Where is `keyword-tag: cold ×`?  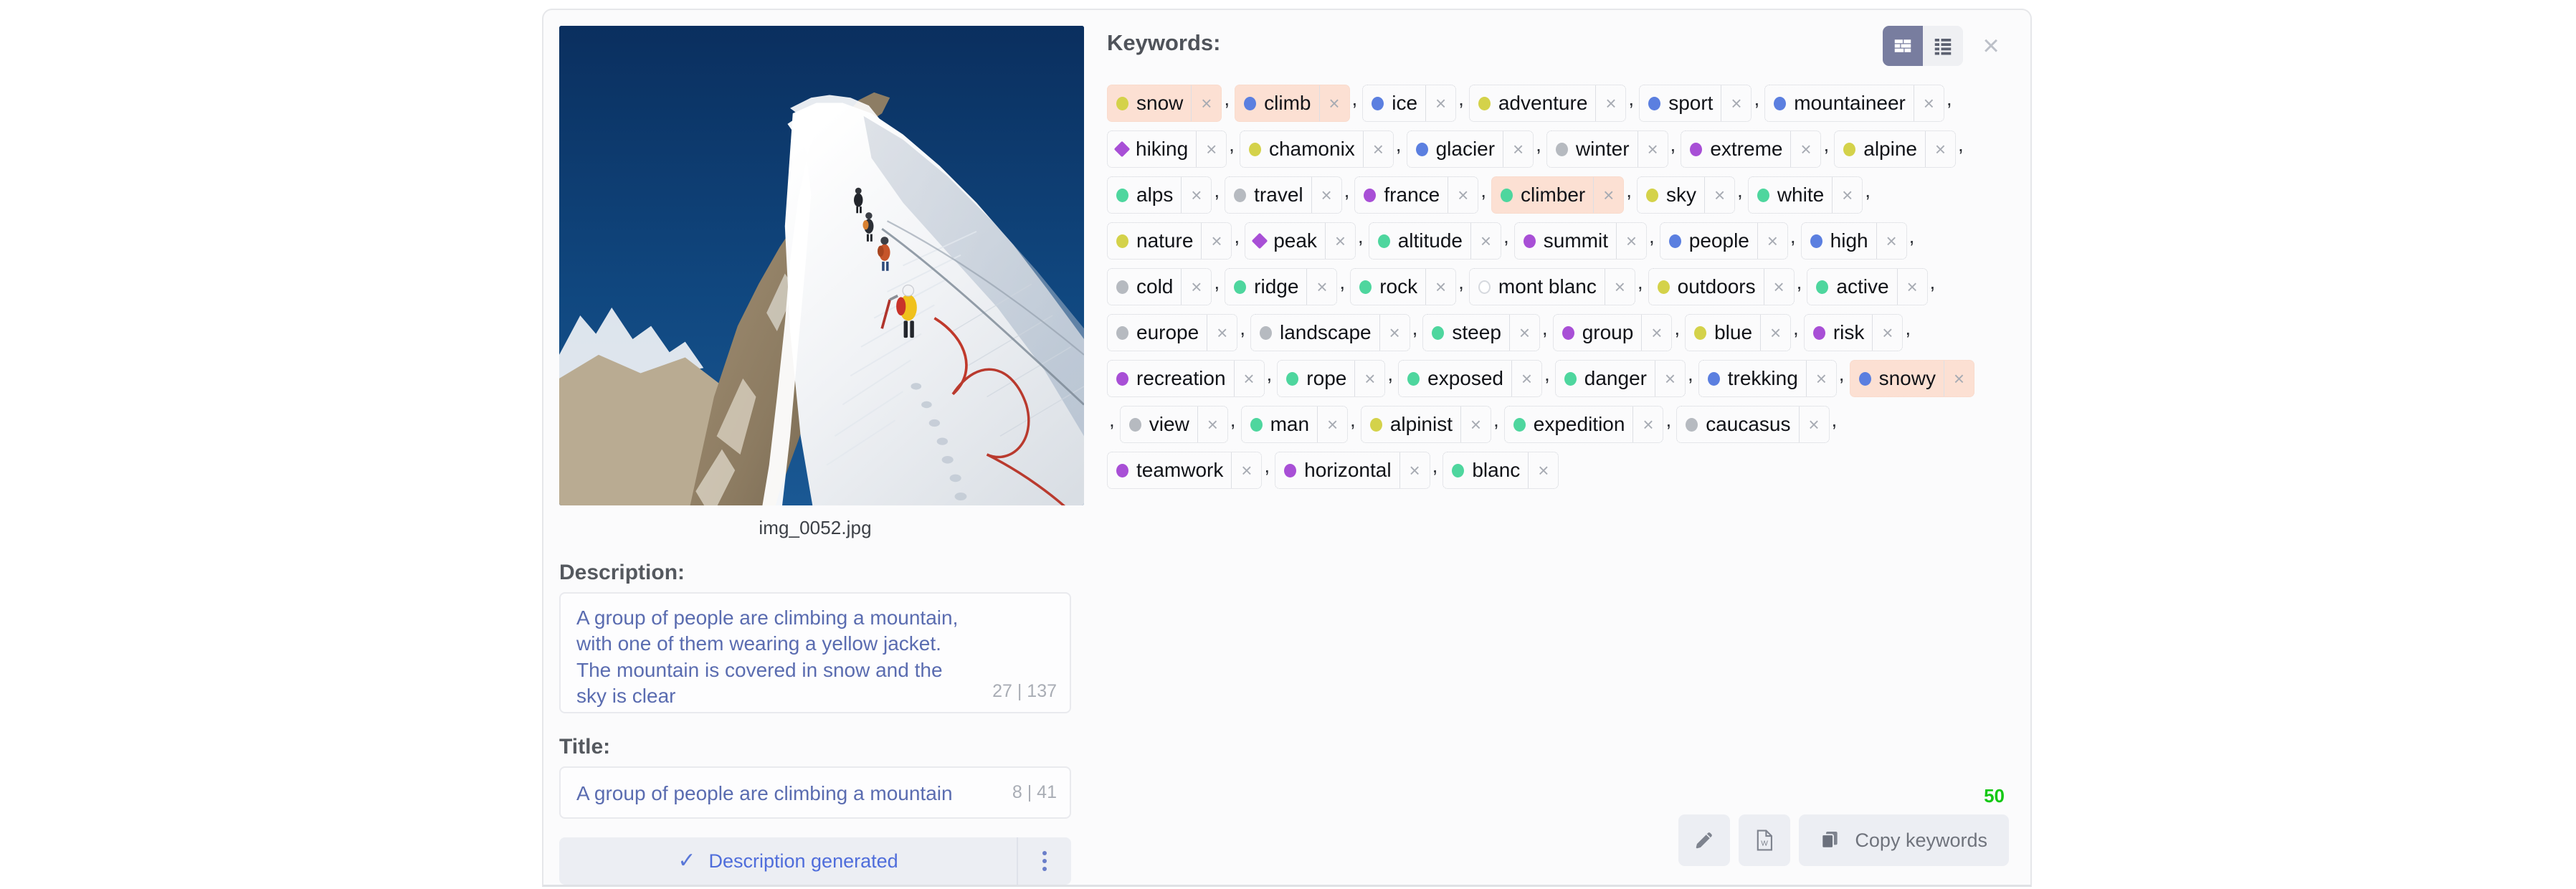
keyword-tag: cold × is located at coordinates (1160, 286).